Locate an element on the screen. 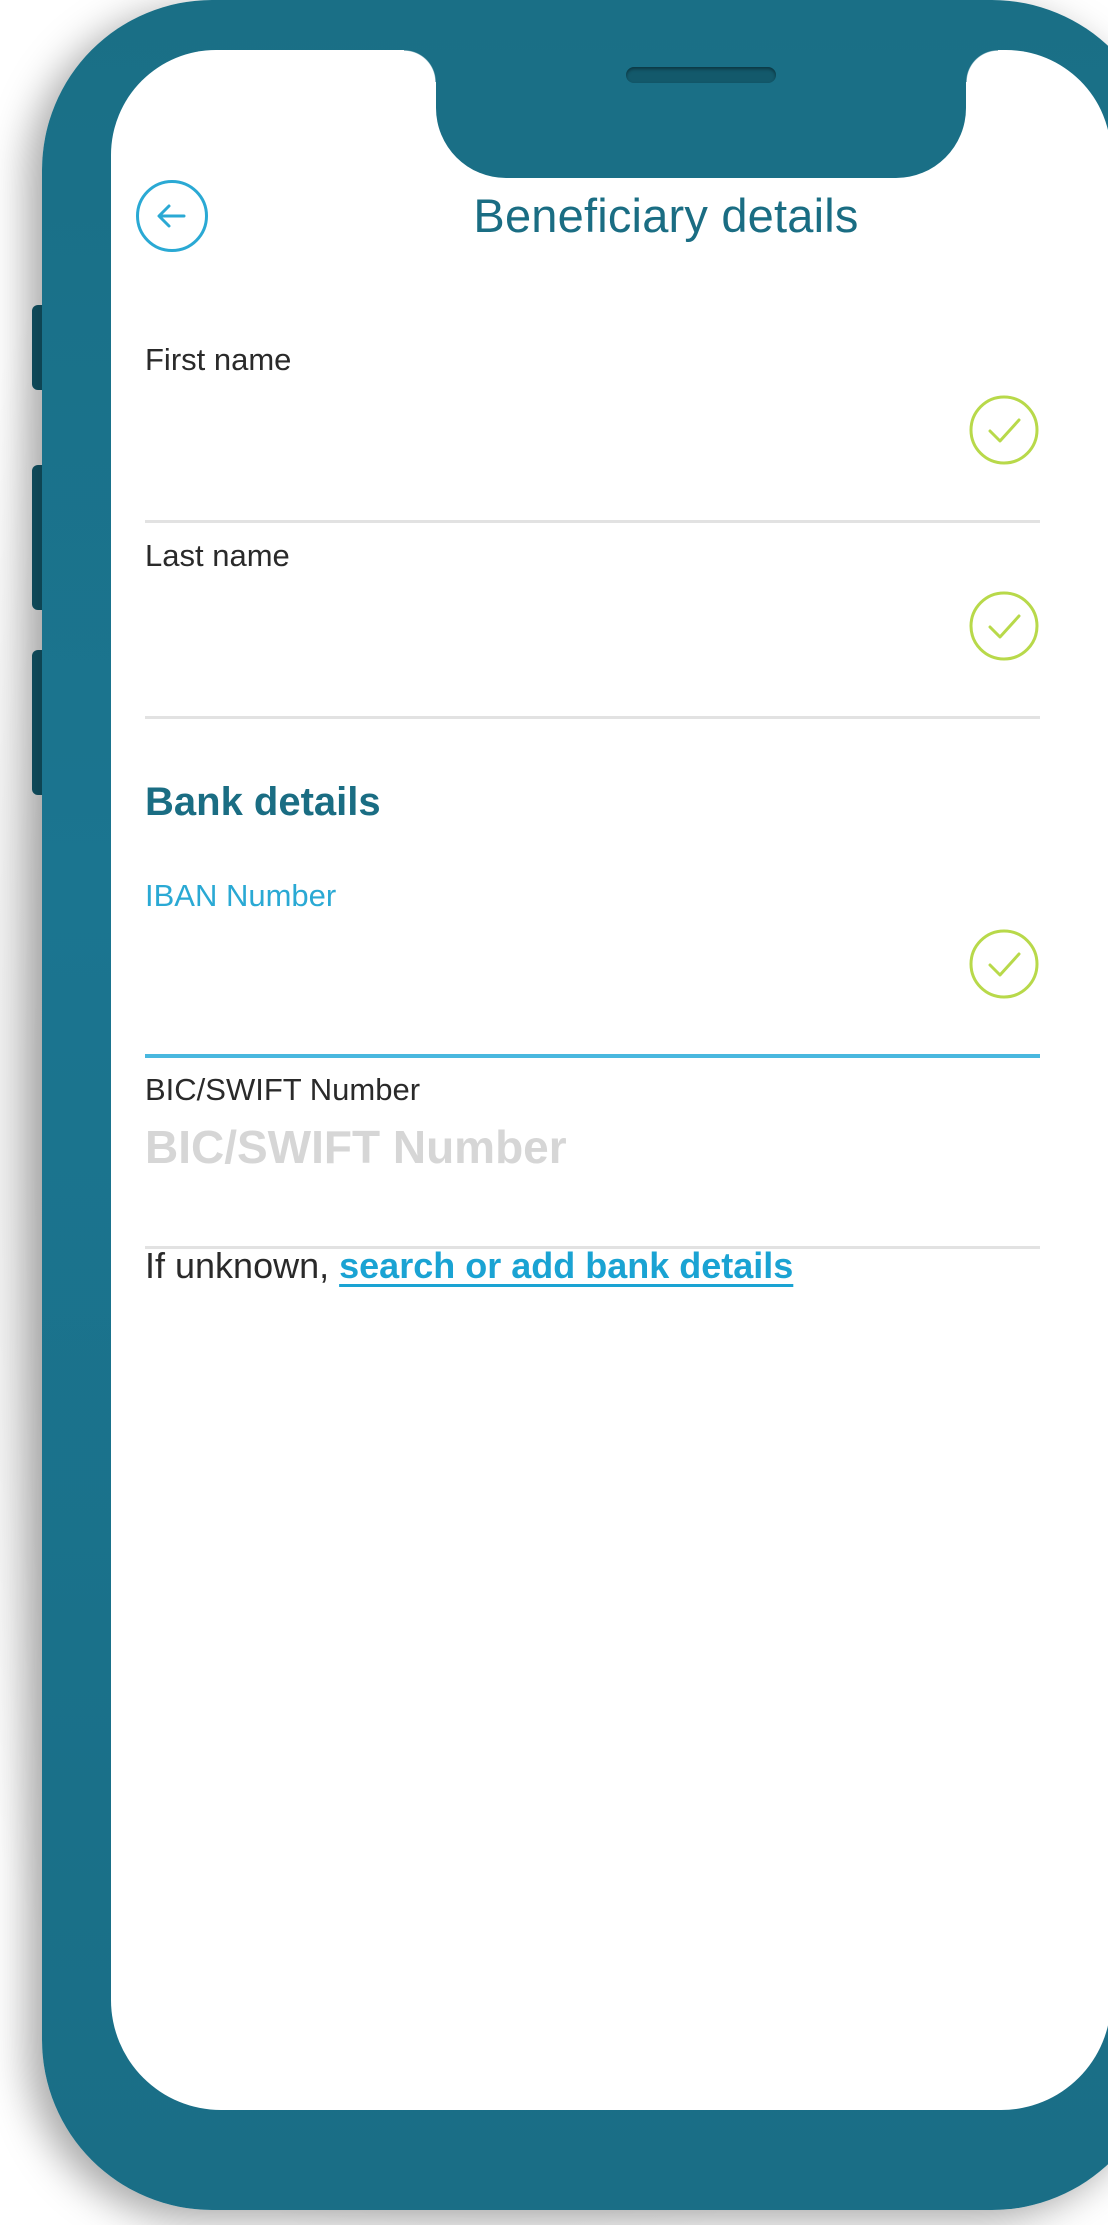  page-title: Beneficiary details is located at coordinates (666, 215).